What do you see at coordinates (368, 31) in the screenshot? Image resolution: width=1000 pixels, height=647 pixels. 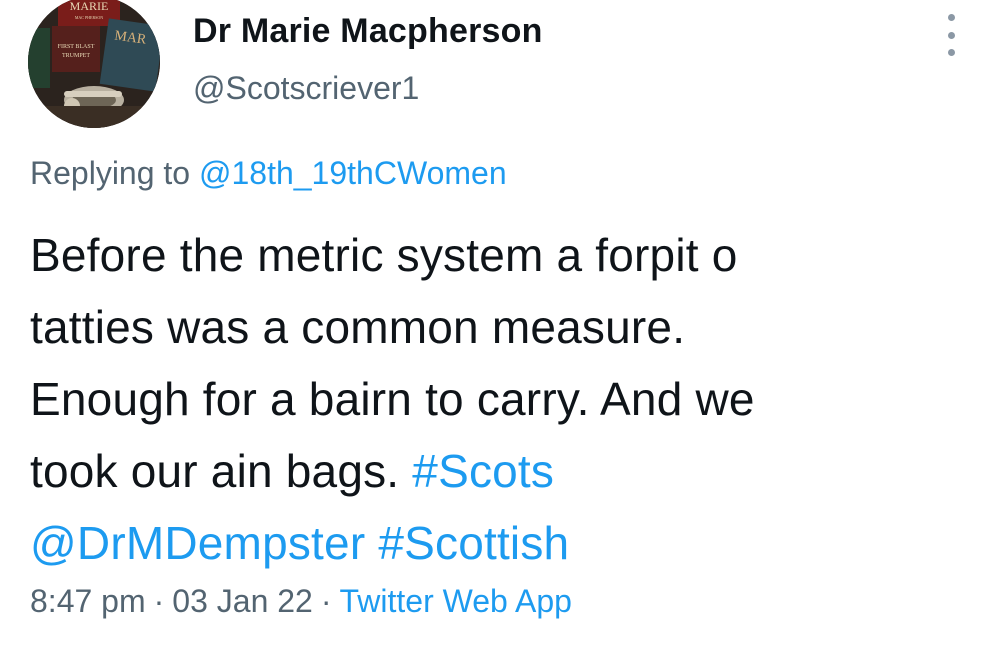 I see `author-name: Dr Marie Macpherson` at bounding box center [368, 31].